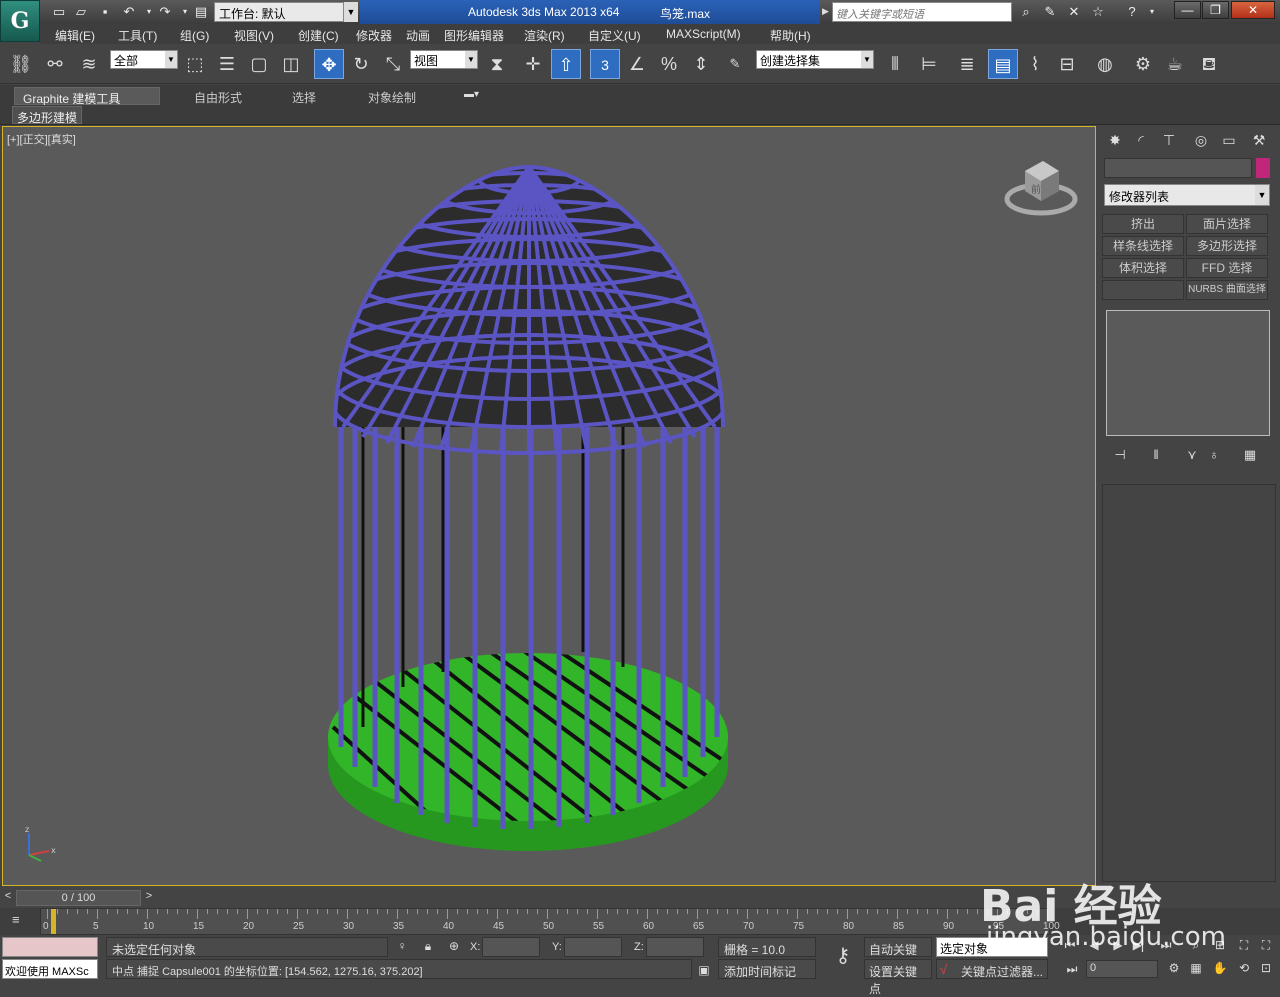 The width and height of the screenshot is (1280, 997). What do you see at coordinates (53, 921) in the screenshot?
I see `current-frame-marker` at bounding box center [53, 921].